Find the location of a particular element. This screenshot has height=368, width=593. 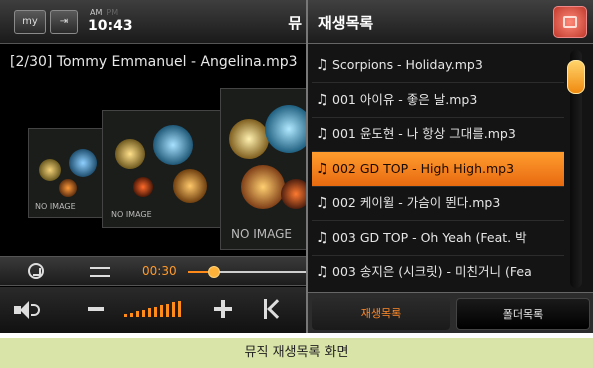

playlist-item-title: 001 아이유 - 좋은 날.mp3 is located at coordinates (405, 99).